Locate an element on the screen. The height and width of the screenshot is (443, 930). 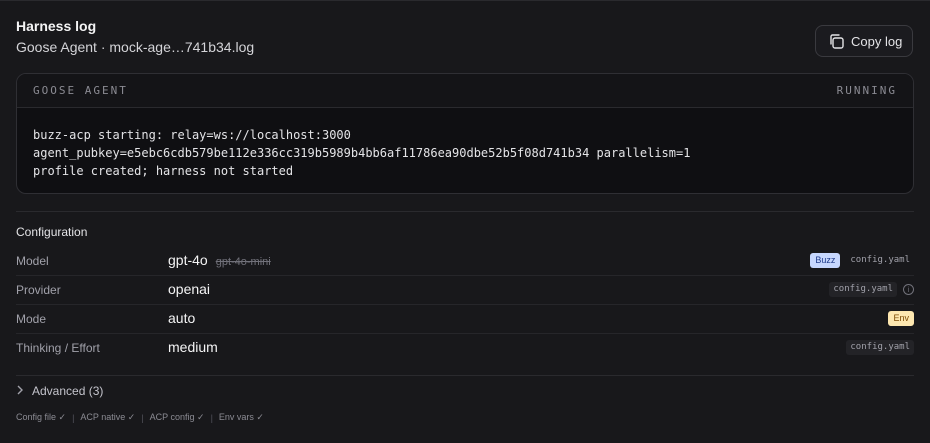
source-tags: Buzz config.yaml is located at coordinates (862, 260).